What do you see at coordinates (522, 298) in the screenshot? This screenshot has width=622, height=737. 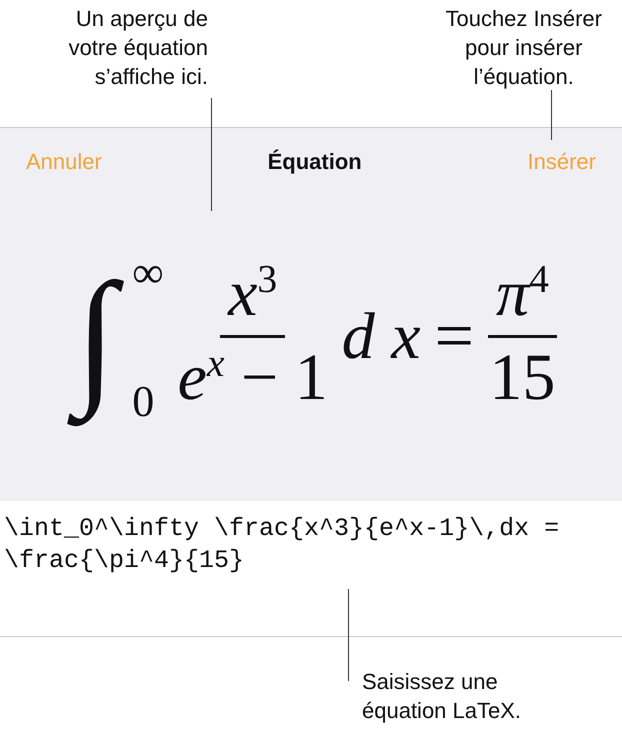 I see `fraction-numerator: π$^{4}$` at bounding box center [522, 298].